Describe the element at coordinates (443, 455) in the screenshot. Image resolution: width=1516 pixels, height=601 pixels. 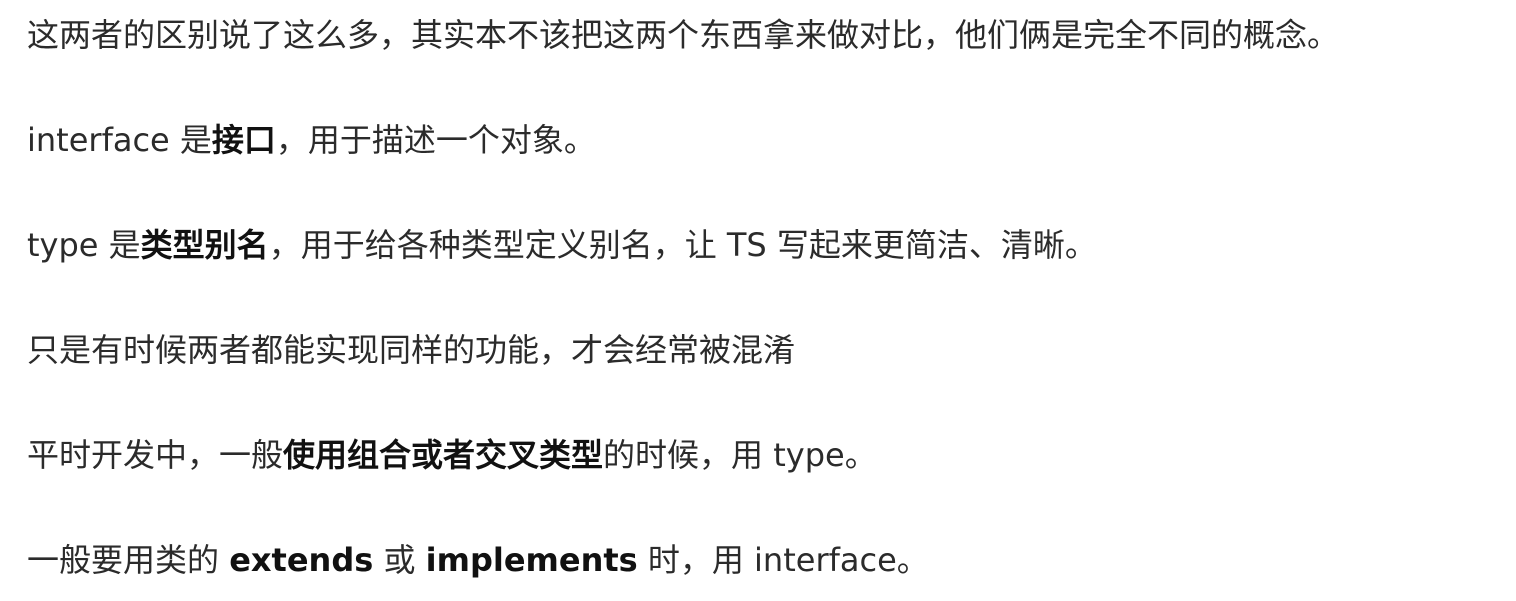
I see `bold-term: 使用组合或者交叉类型` at that location.